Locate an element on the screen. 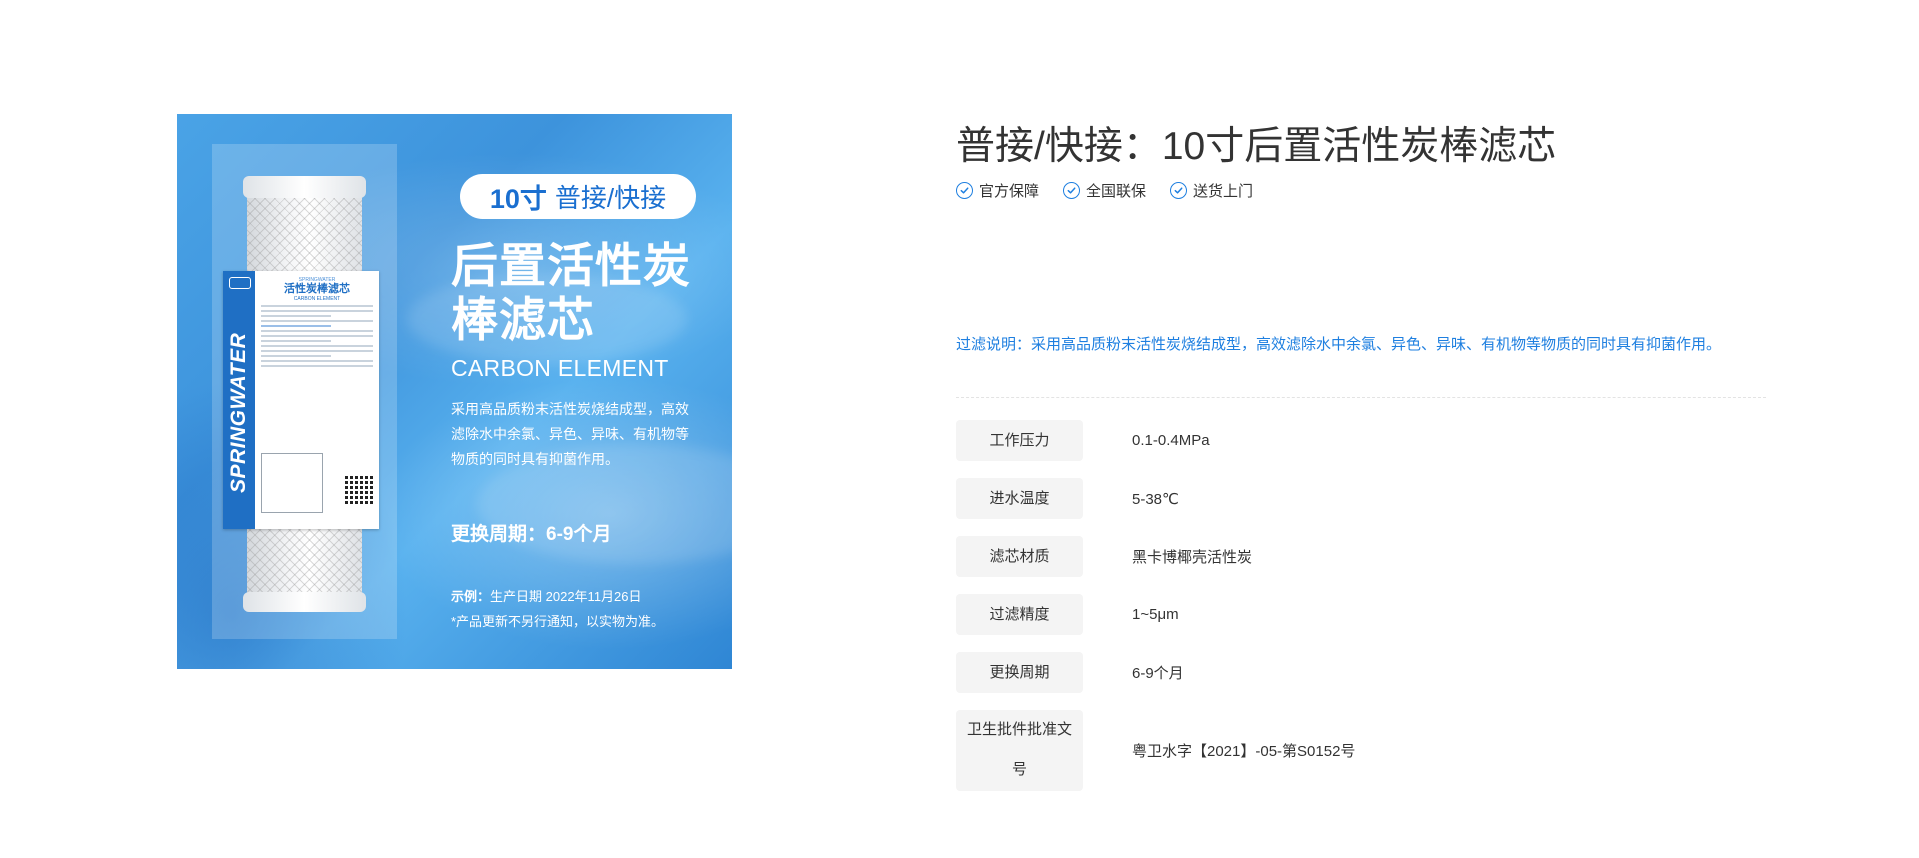 The image size is (1919, 858). spec-row: 更换周期 6-9个月 is located at coordinates (1361, 672).